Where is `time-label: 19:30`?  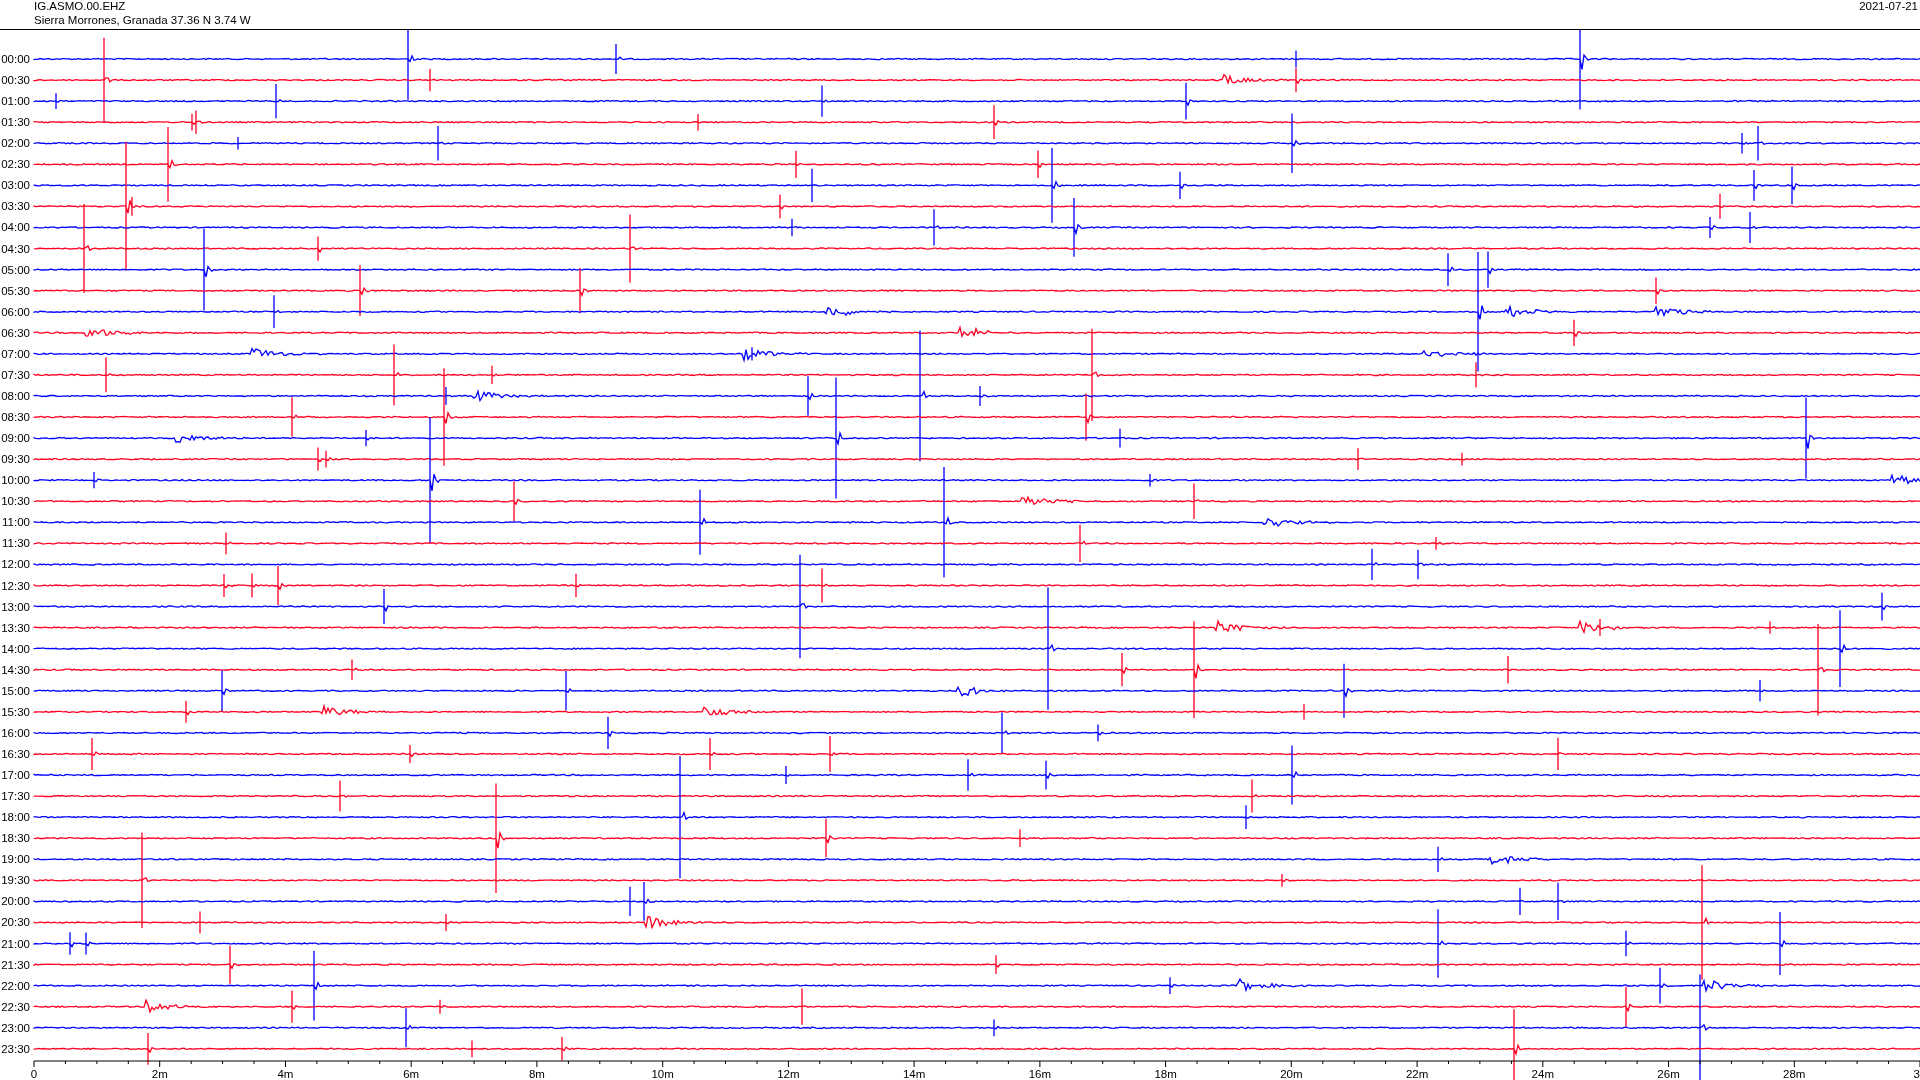
time-label: 19:30 is located at coordinates (15, 880).